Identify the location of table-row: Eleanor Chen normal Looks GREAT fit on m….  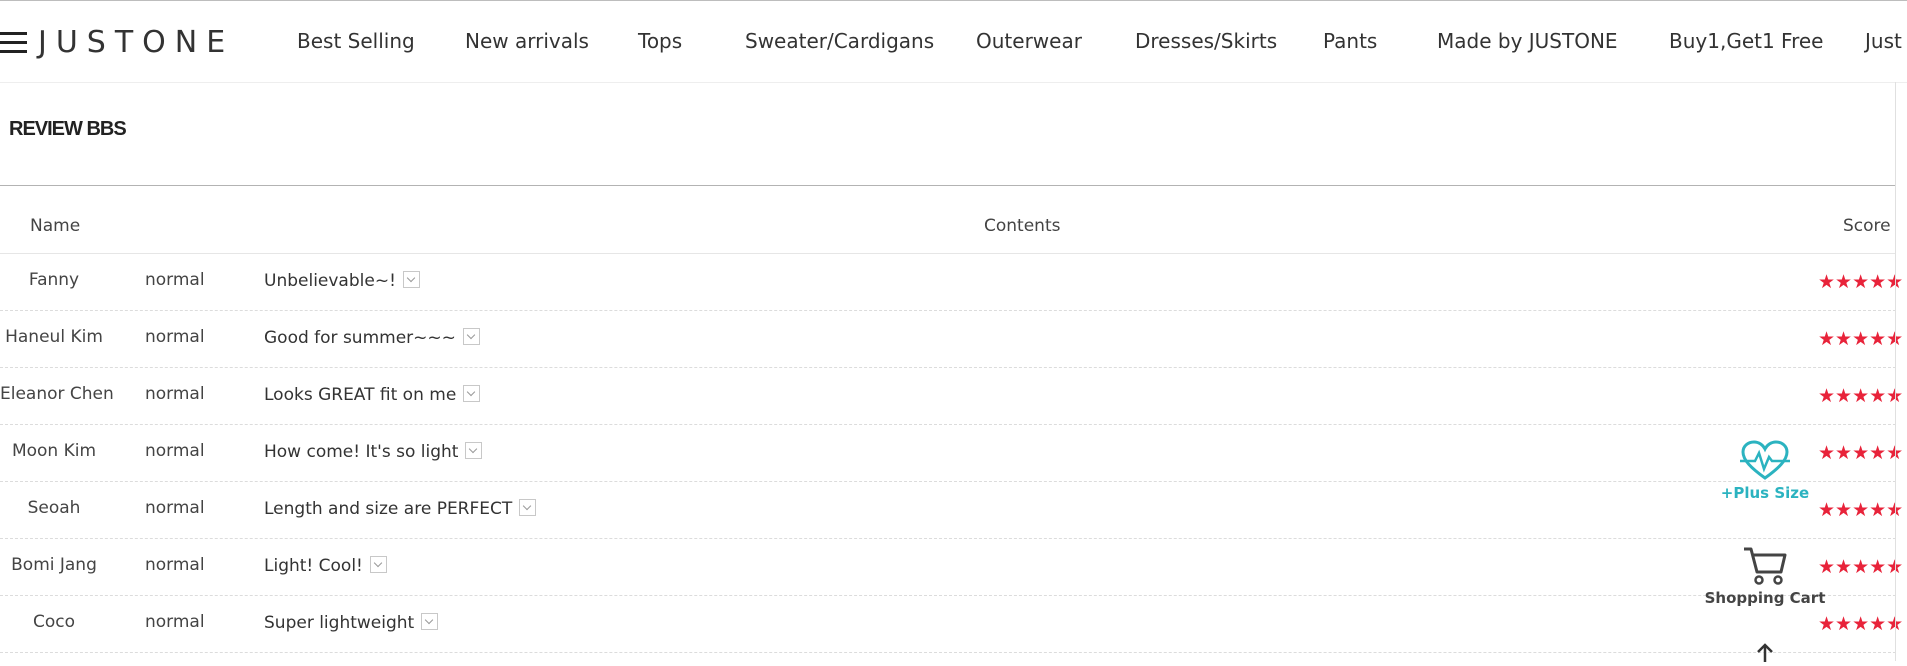
(953, 396).